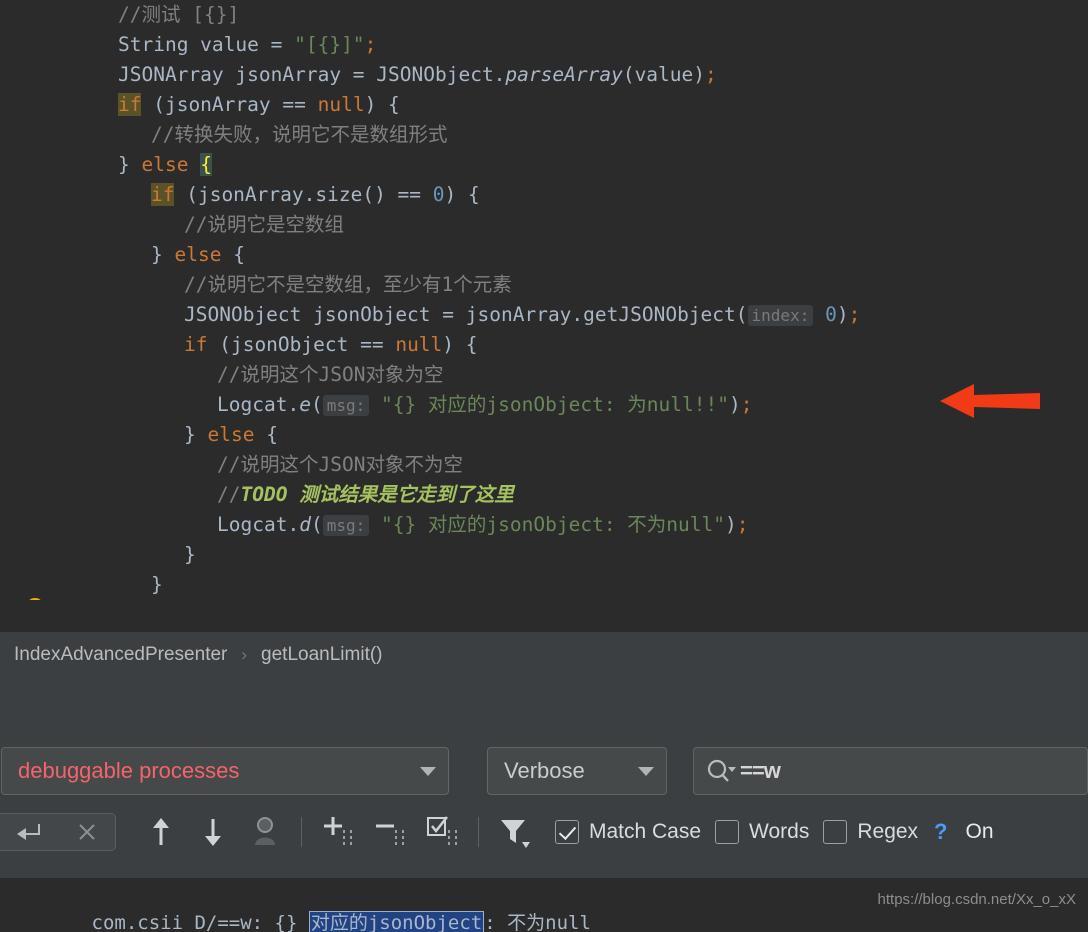 This screenshot has height=932, width=1088. I want to click on logcat-search-input: ==w, so click(890, 771).